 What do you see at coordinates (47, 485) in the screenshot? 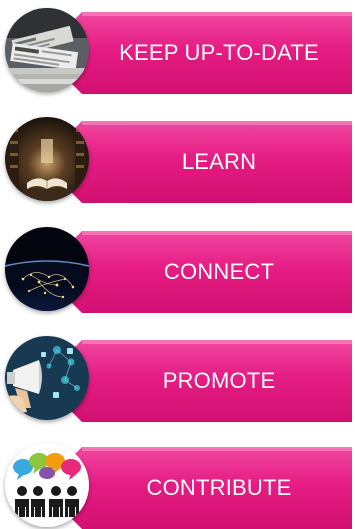
I see `people-speech-bubbles-icon` at bounding box center [47, 485].